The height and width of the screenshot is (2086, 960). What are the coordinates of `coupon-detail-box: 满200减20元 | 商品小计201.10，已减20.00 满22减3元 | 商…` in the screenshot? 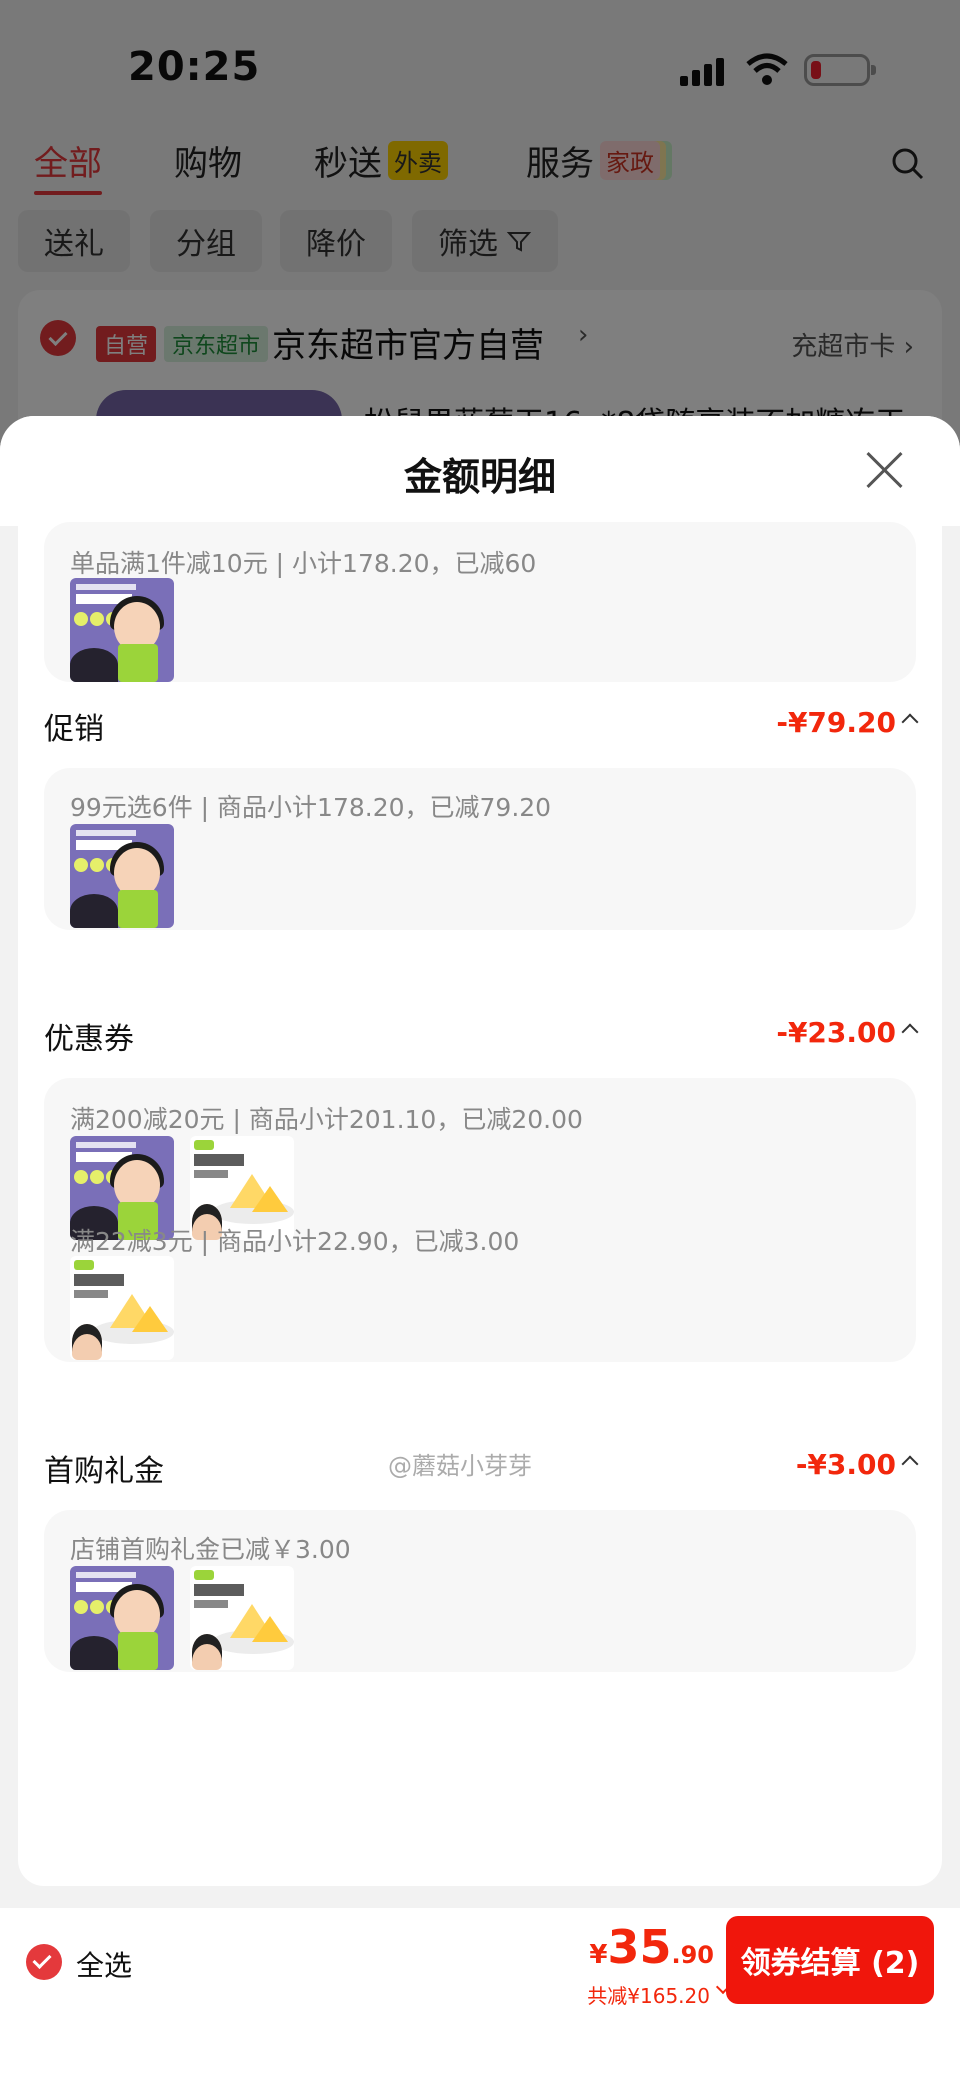 It's located at (480, 1220).